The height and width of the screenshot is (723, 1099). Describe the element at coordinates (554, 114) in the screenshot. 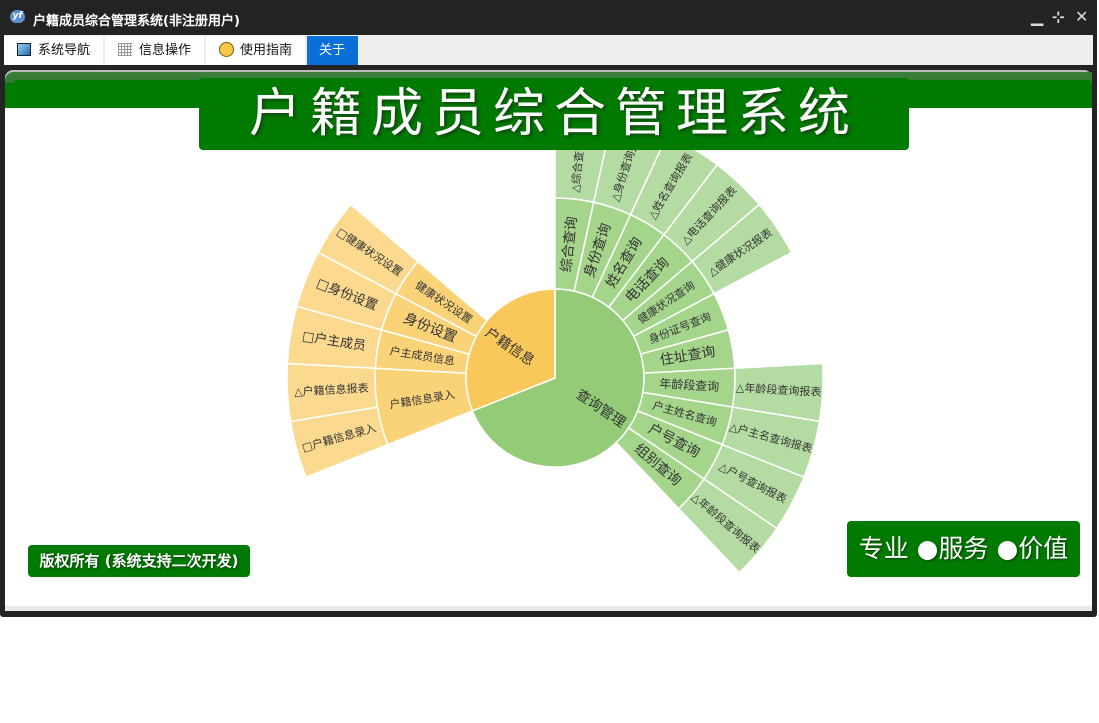

I see `page-title: 户籍成员综合管理系统` at that location.